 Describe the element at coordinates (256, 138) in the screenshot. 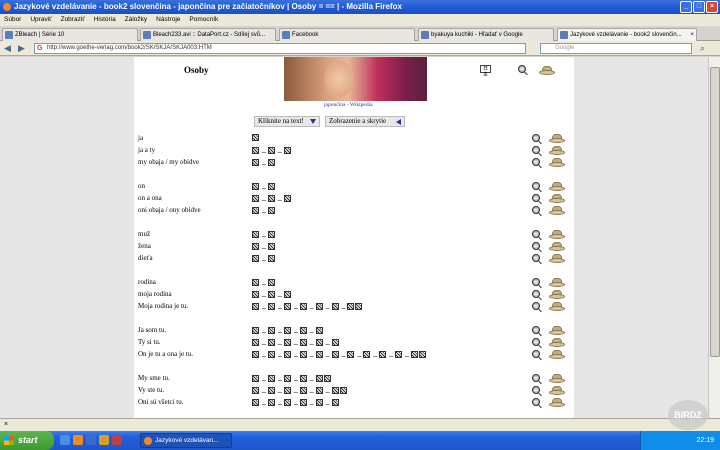

I see `phrase-japanese` at that location.